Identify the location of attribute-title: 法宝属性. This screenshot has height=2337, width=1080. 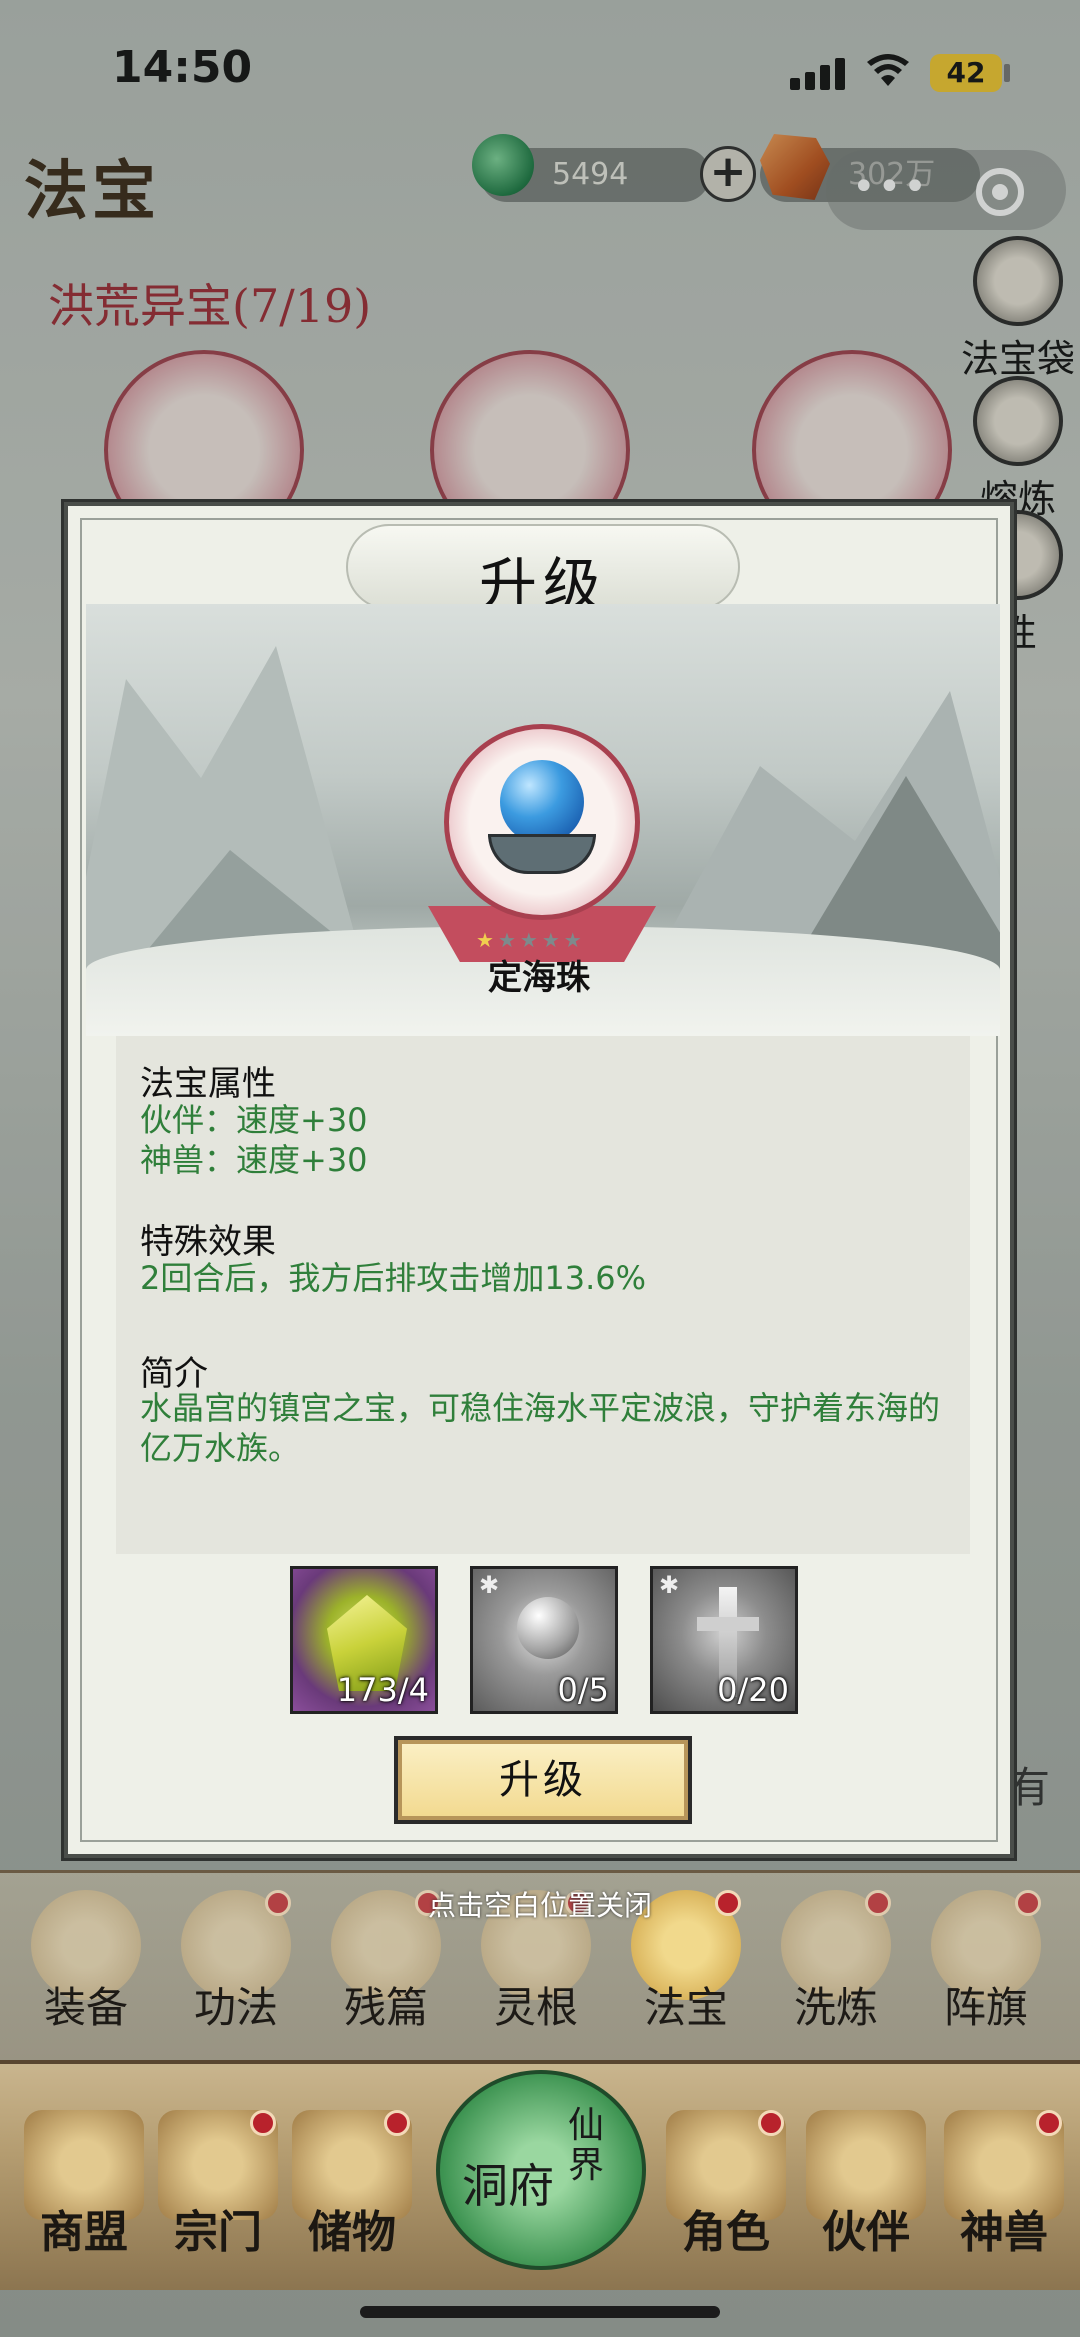
(208, 1084).